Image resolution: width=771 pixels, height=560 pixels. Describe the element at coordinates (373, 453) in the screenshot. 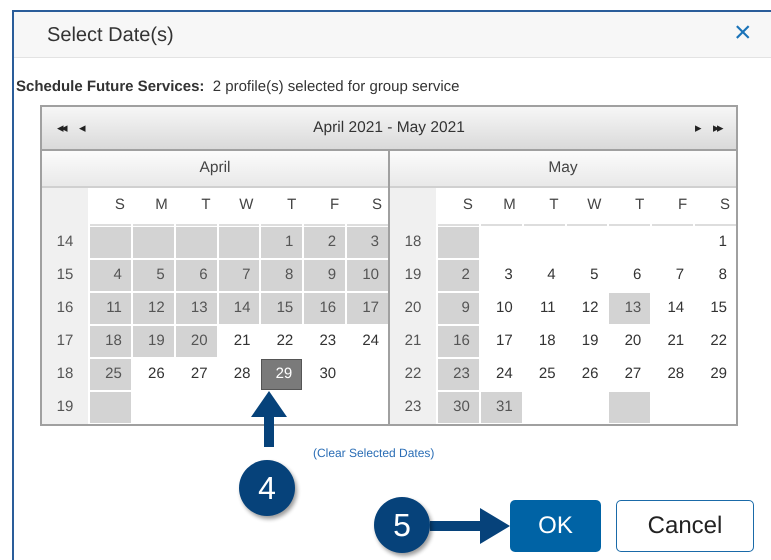

I see `clear-dates-link: (Clear Selected Dates)` at that location.